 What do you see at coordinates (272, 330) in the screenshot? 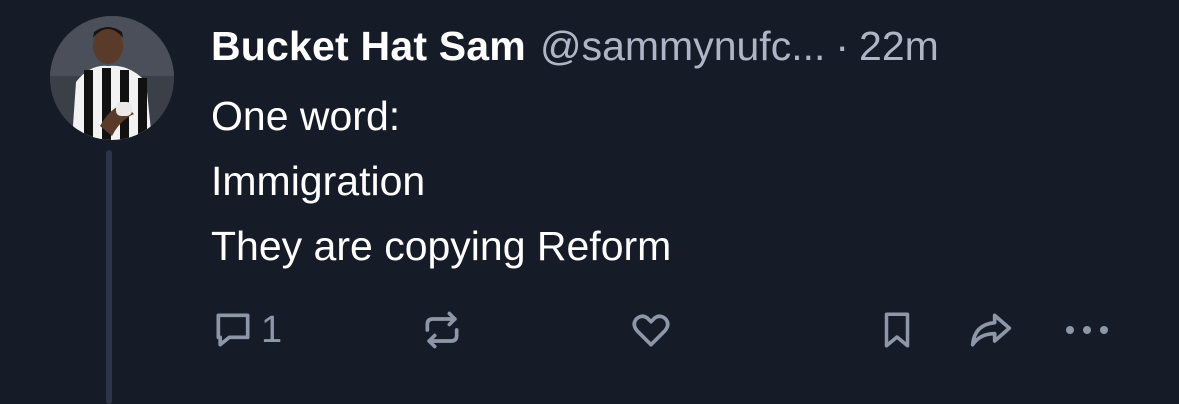
I see `reply-count: 1` at bounding box center [272, 330].